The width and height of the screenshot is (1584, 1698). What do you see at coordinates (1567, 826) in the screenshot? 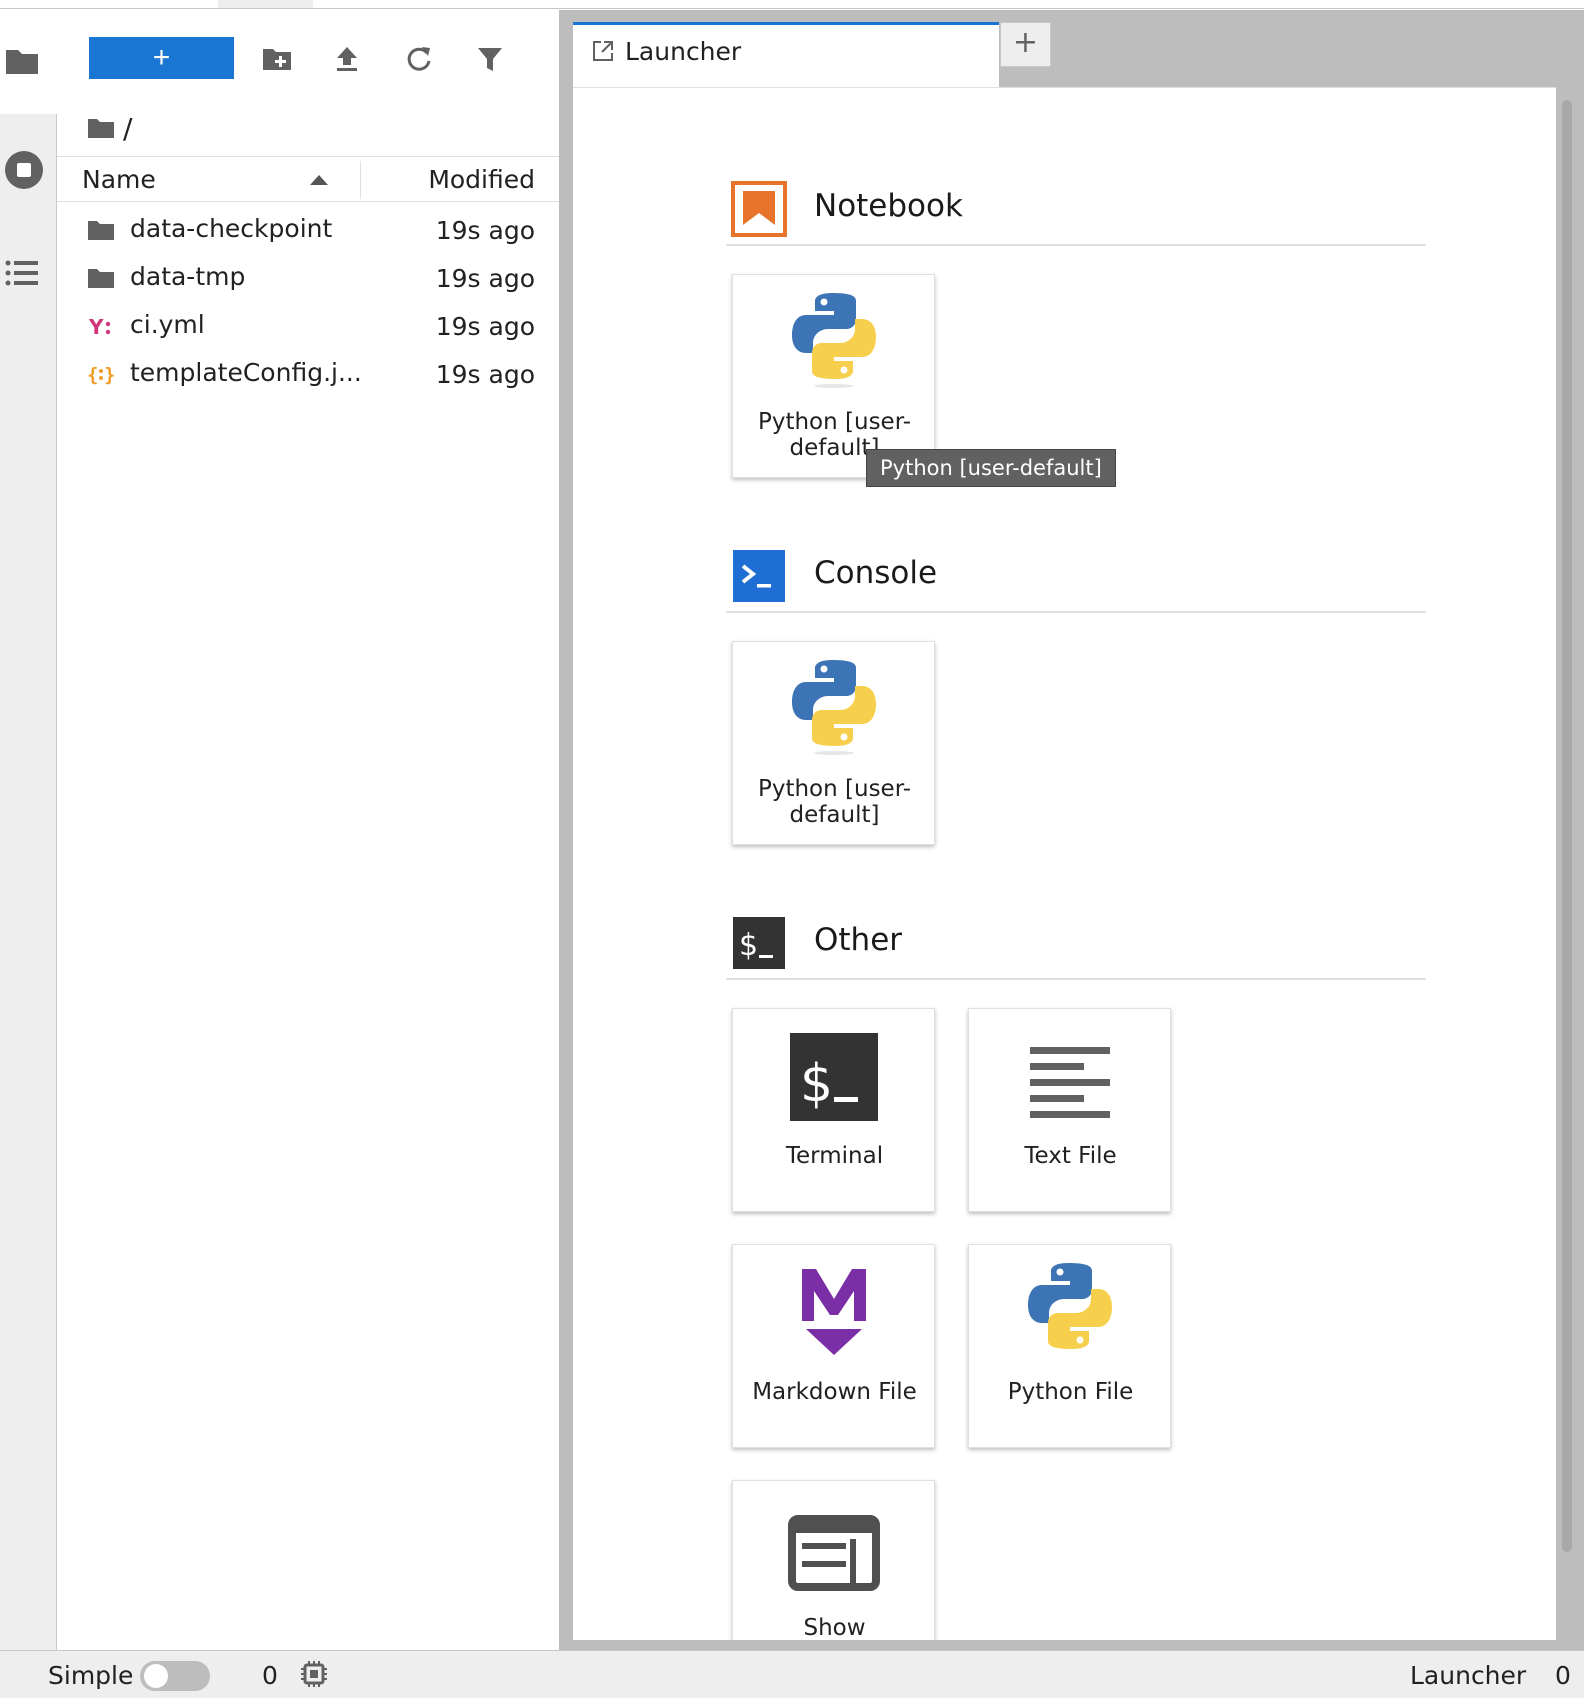
I see `launcher-scrollbar-thumb` at bounding box center [1567, 826].